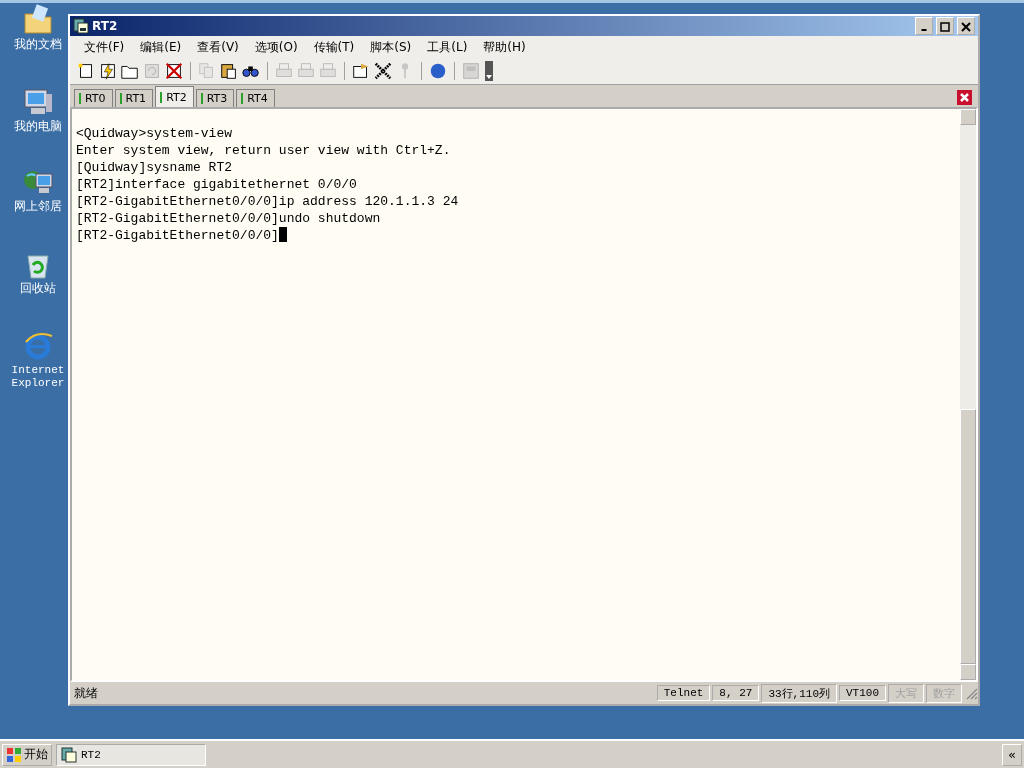 The height and width of the screenshot is (768, 1024). I want to click on session-tab: RT2, so click(174, 96).